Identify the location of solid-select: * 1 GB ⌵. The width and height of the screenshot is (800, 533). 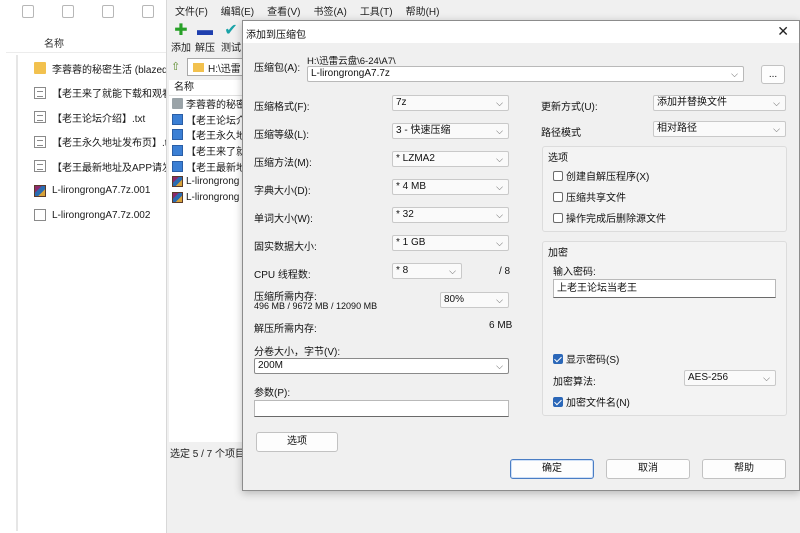
(450, 243).